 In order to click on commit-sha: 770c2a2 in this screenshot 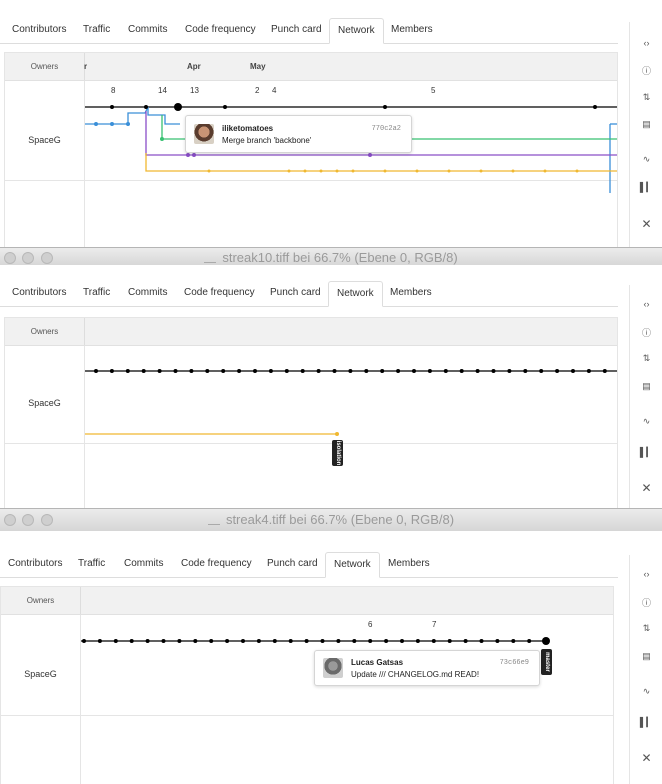, I will do `click(386, 129)`.